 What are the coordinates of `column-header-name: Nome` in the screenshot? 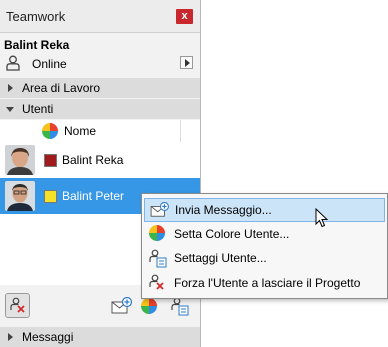 It's located at (80, 131).